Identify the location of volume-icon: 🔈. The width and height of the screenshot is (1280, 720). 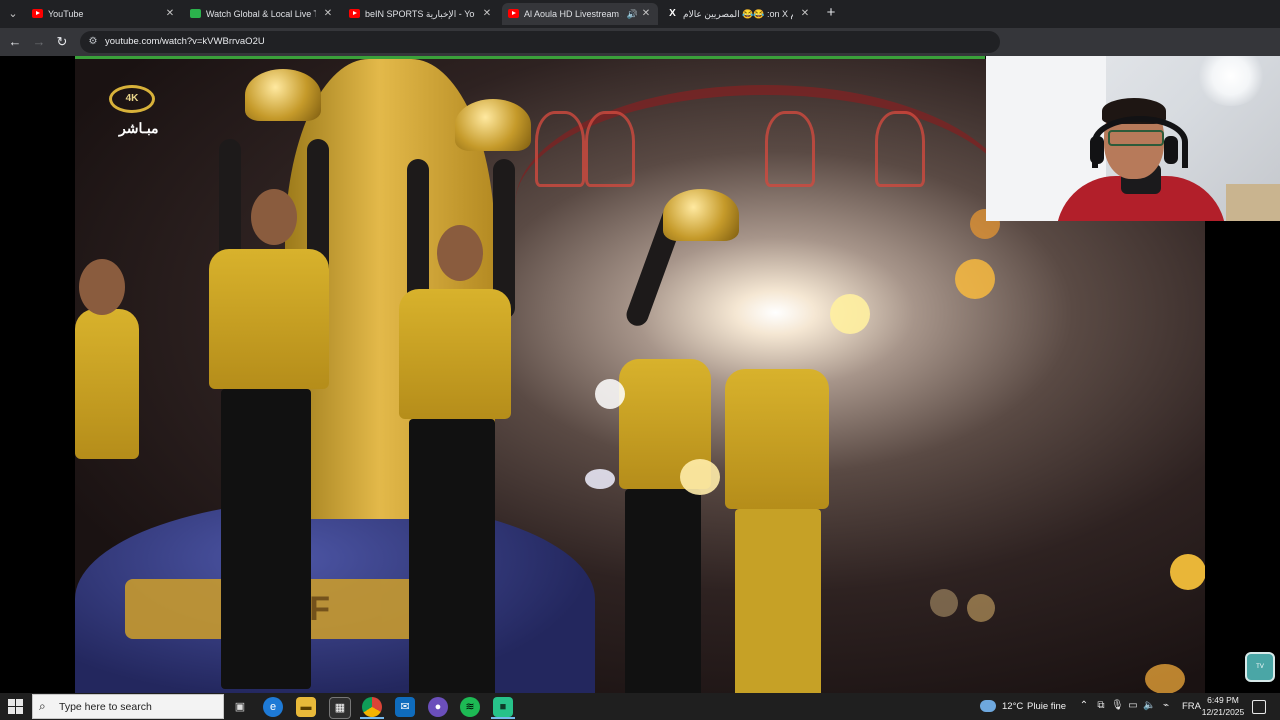
(1149, 706).